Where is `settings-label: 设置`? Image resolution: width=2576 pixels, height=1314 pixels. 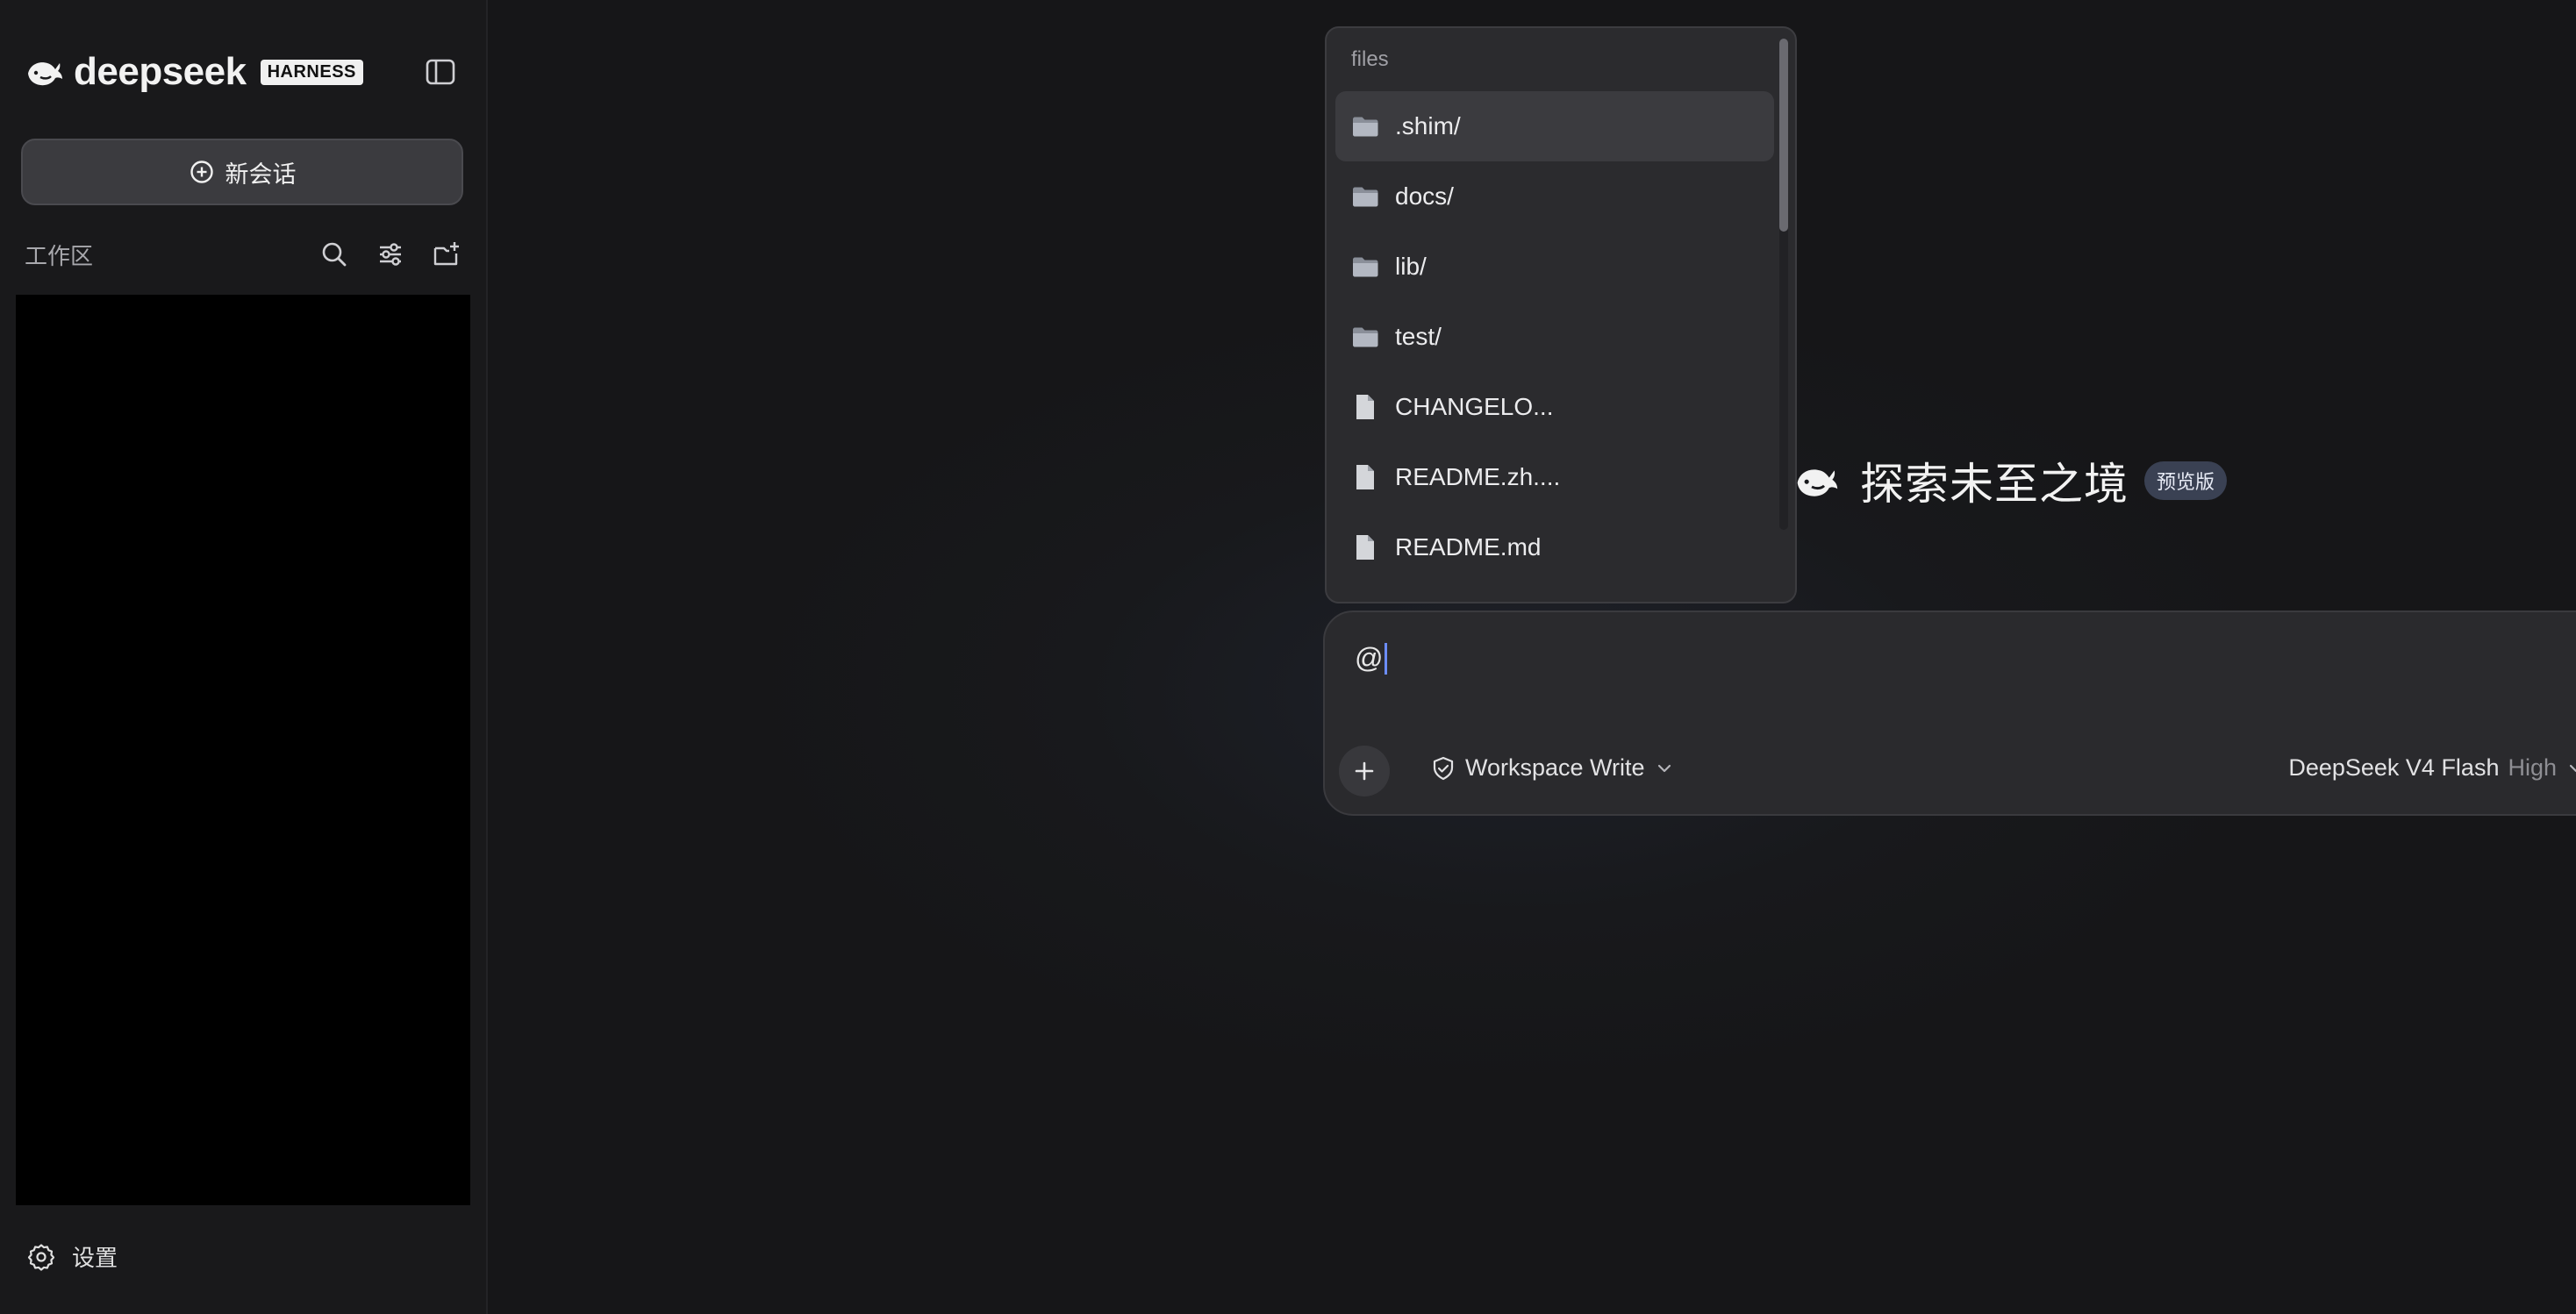 settings-label: 设置 is located at coordinates (95, 1258).